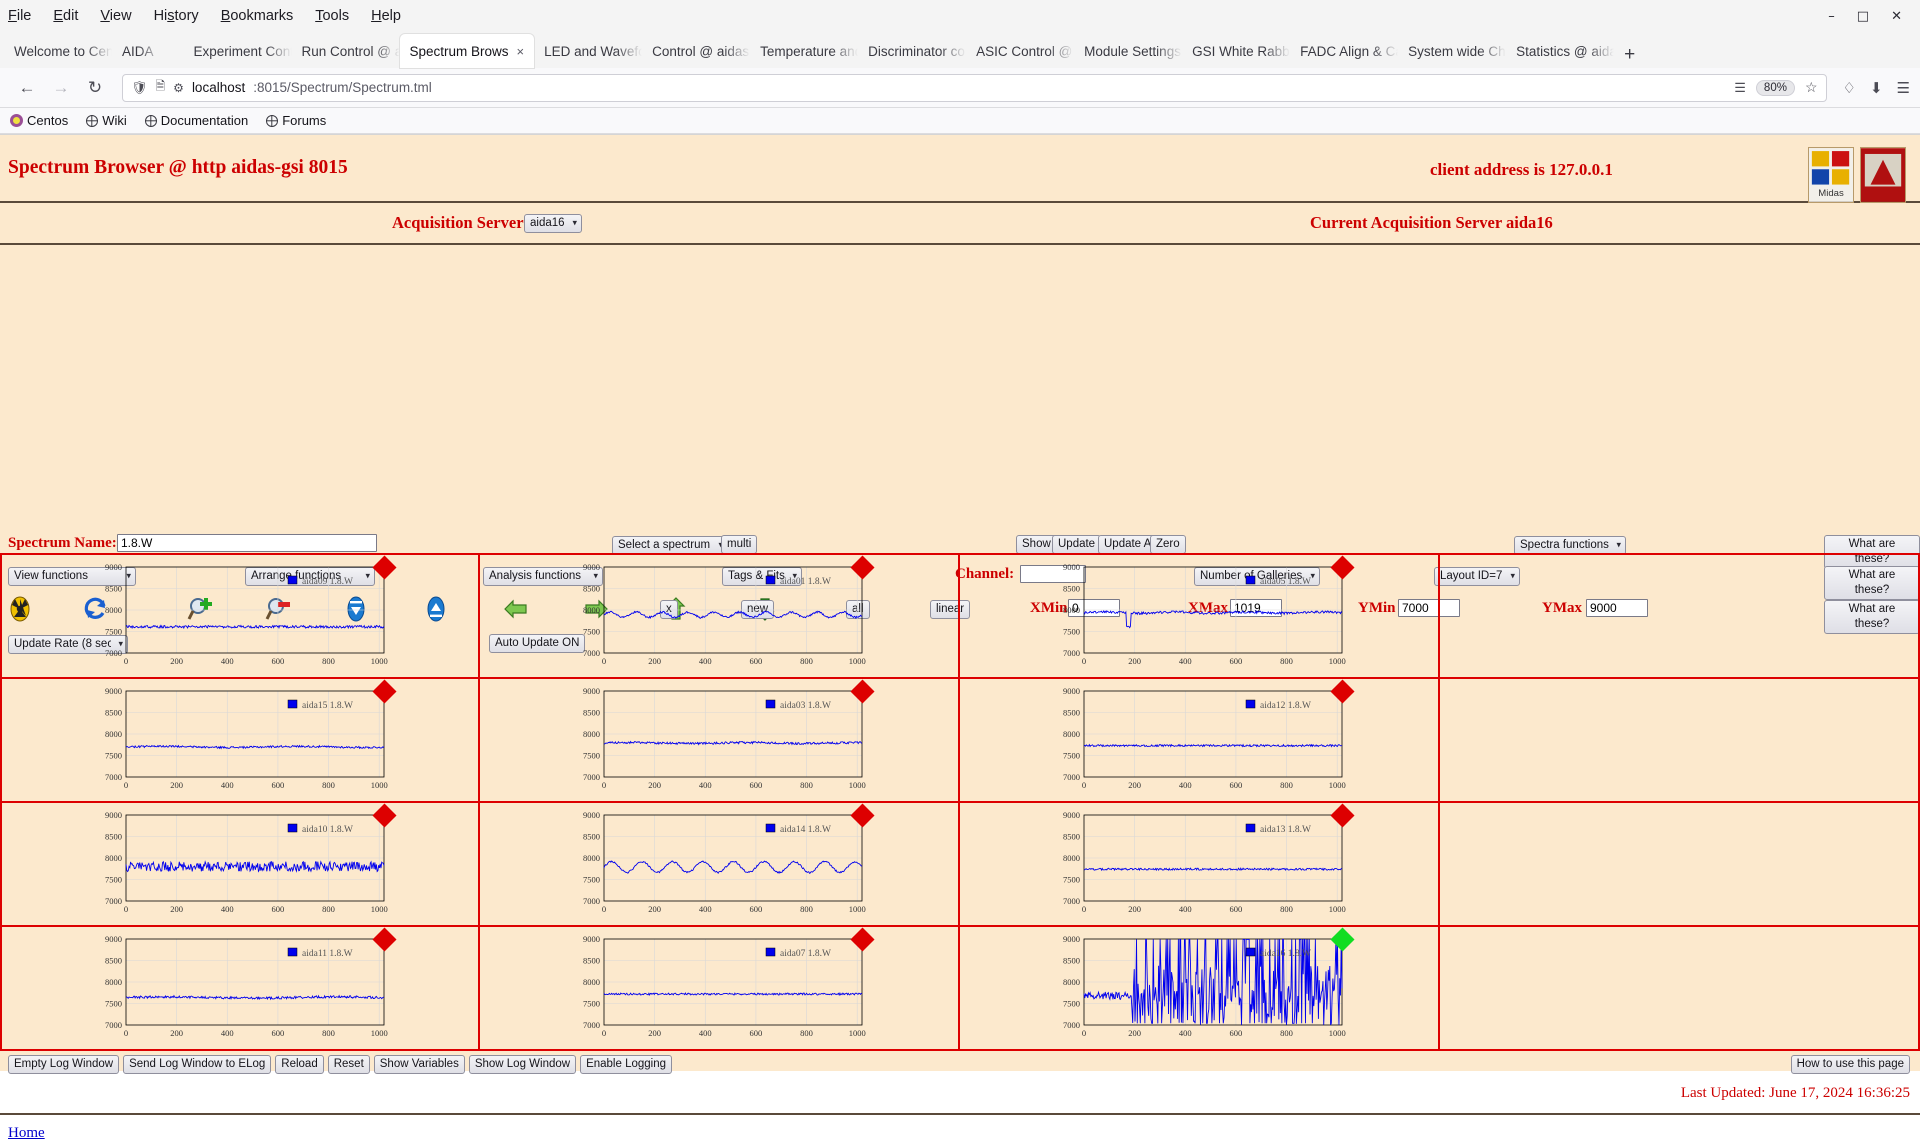  I want to click on tab-label: GSI White Rabbit, so click(1241, 51).